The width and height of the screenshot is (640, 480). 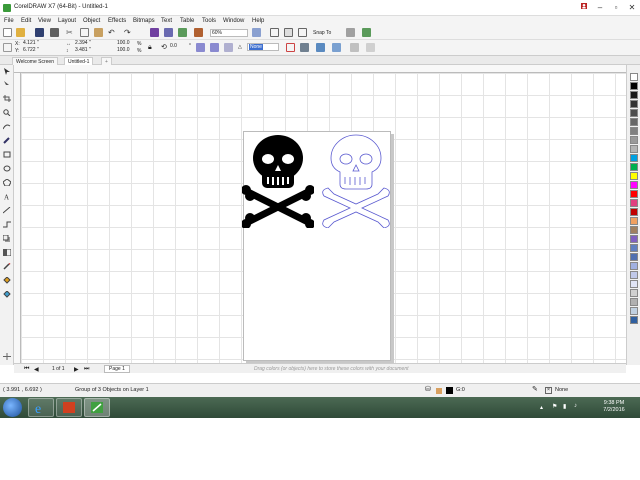 I want to click on interactive-fill-tool-icon, so click(x=7, y=280).